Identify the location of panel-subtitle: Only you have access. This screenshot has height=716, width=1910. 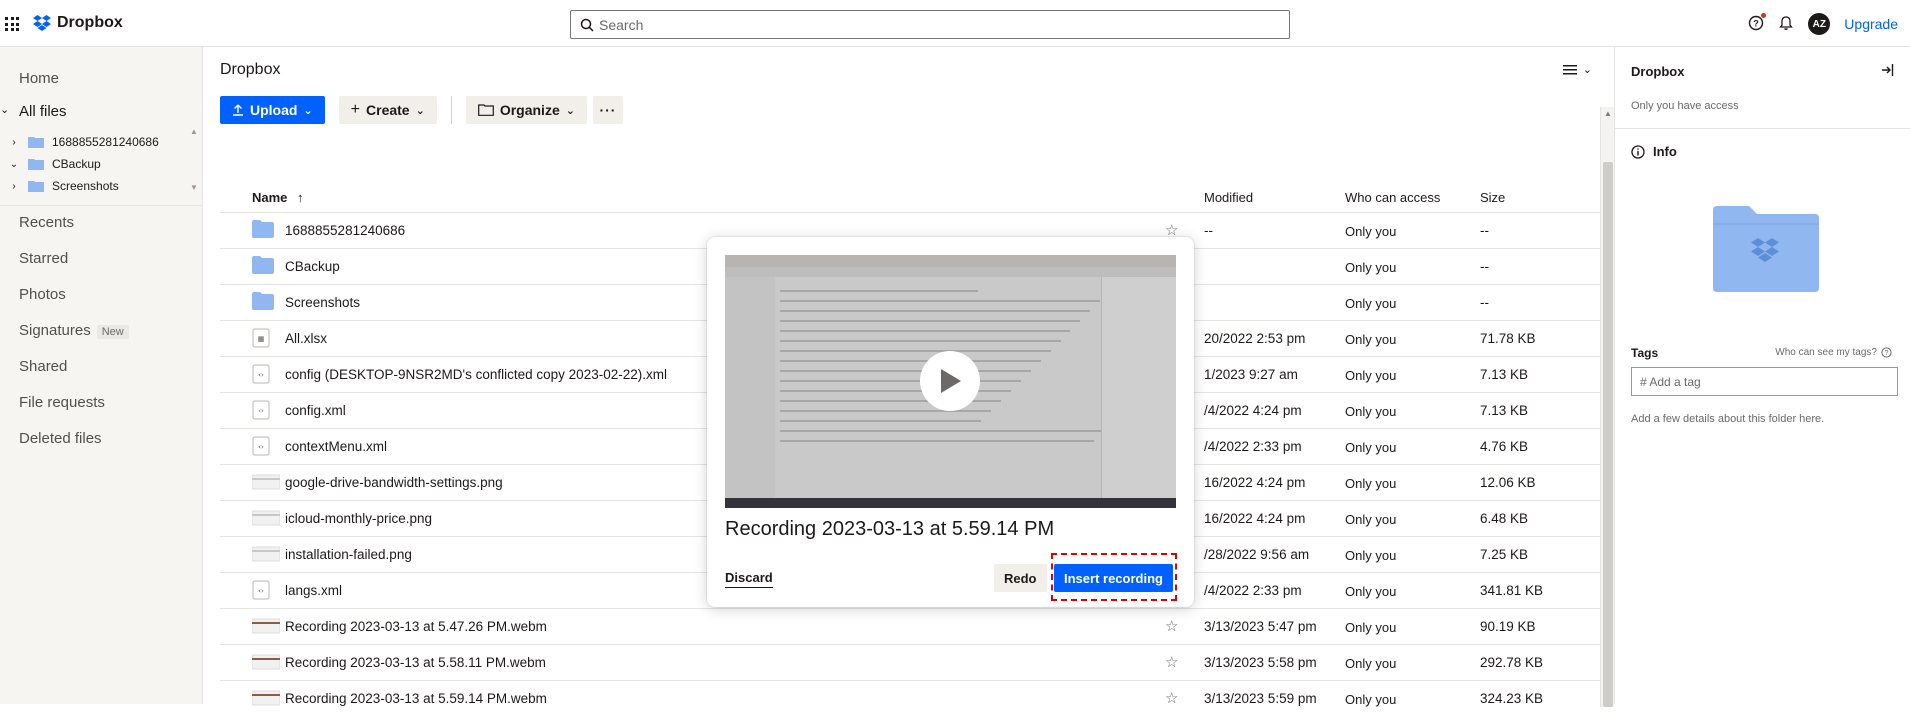
(1685, 106).